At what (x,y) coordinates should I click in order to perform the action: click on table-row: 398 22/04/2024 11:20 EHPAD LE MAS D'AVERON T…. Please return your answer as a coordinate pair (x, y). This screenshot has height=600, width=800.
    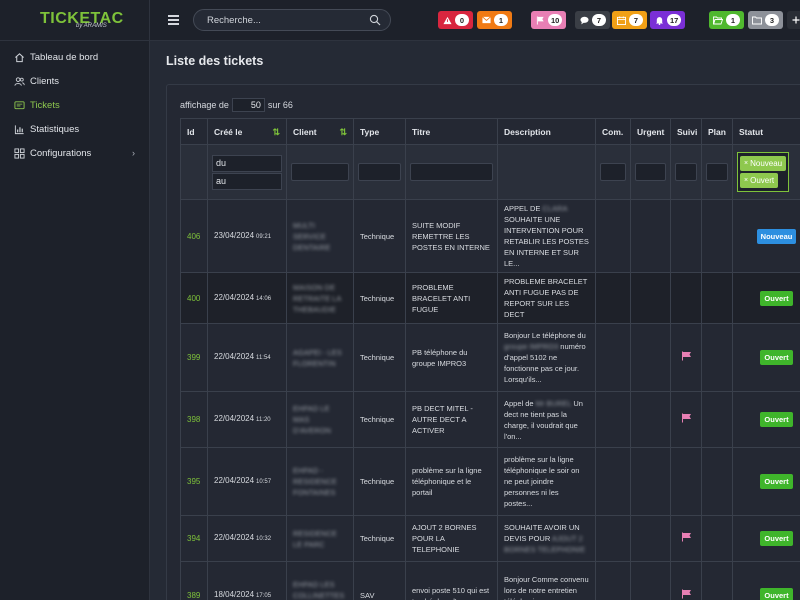
    Looking at the image, I should click on (490, 419).